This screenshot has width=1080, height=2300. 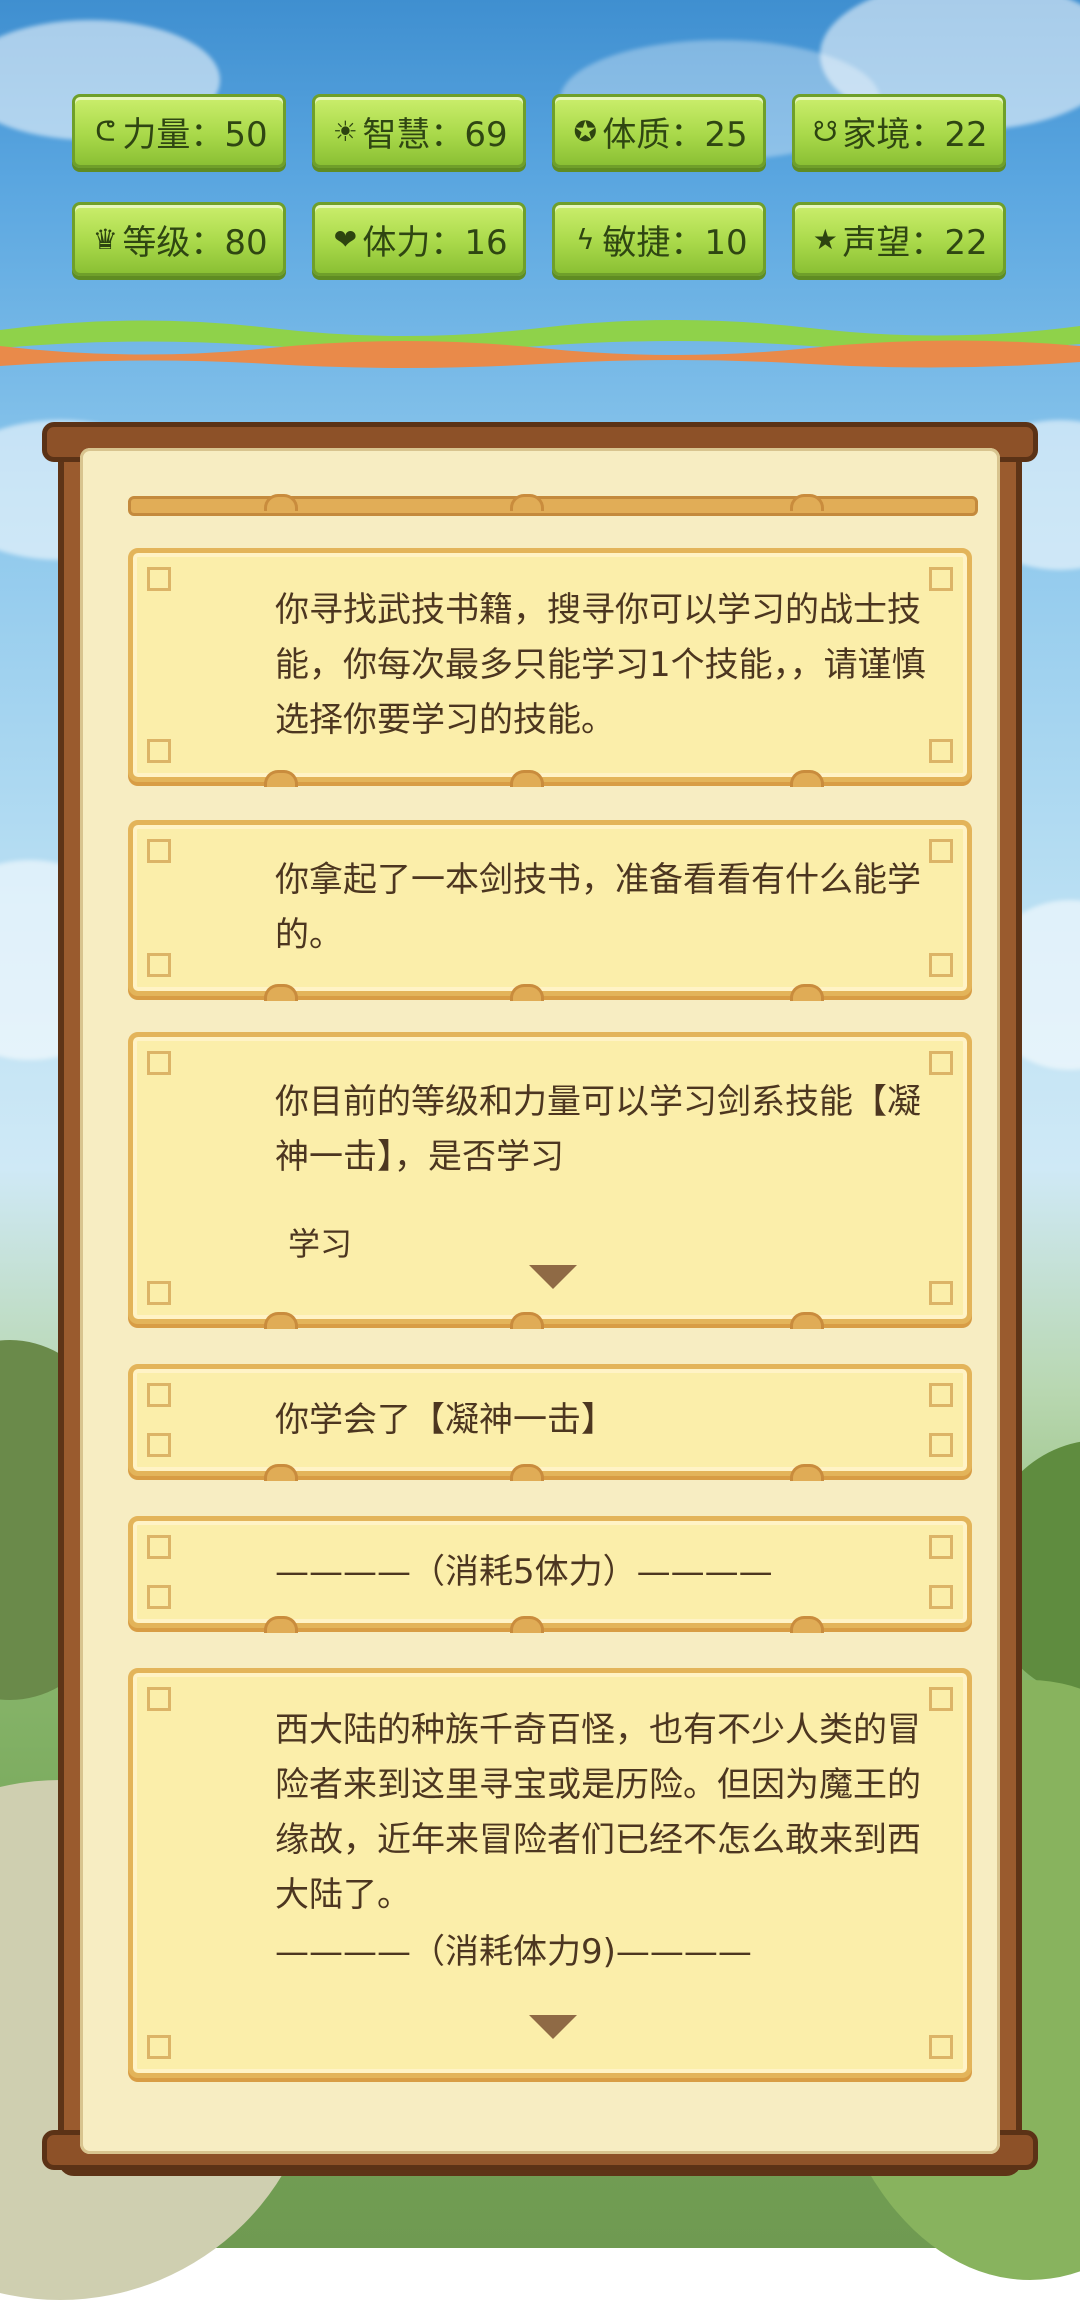 I want to click on top-divider, so click(x=553, y=506).